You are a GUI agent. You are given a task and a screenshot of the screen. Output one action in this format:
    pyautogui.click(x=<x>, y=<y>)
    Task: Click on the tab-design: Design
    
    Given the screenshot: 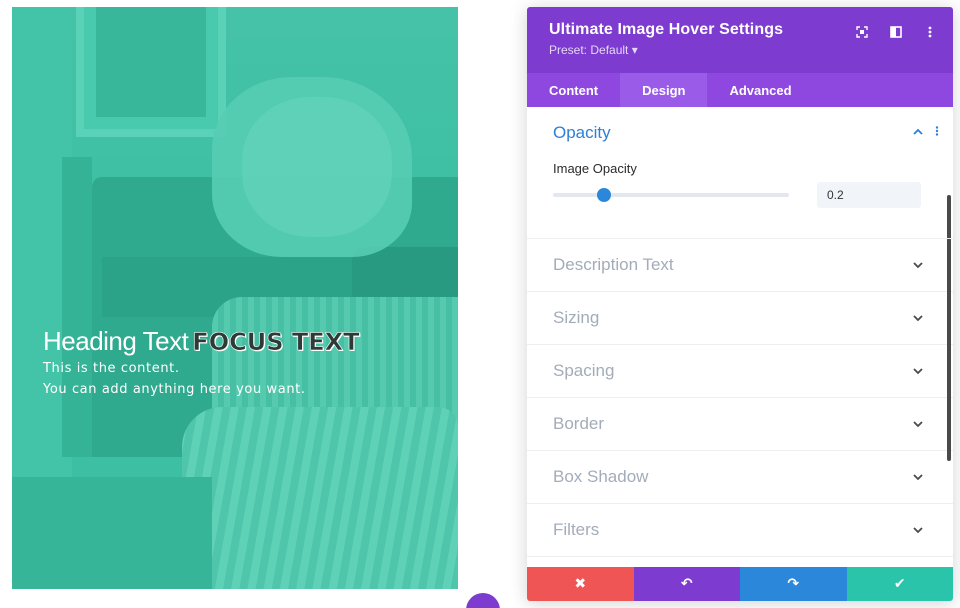 What is the action you would take?
    pyautogui.click(x=664, y=90)
    